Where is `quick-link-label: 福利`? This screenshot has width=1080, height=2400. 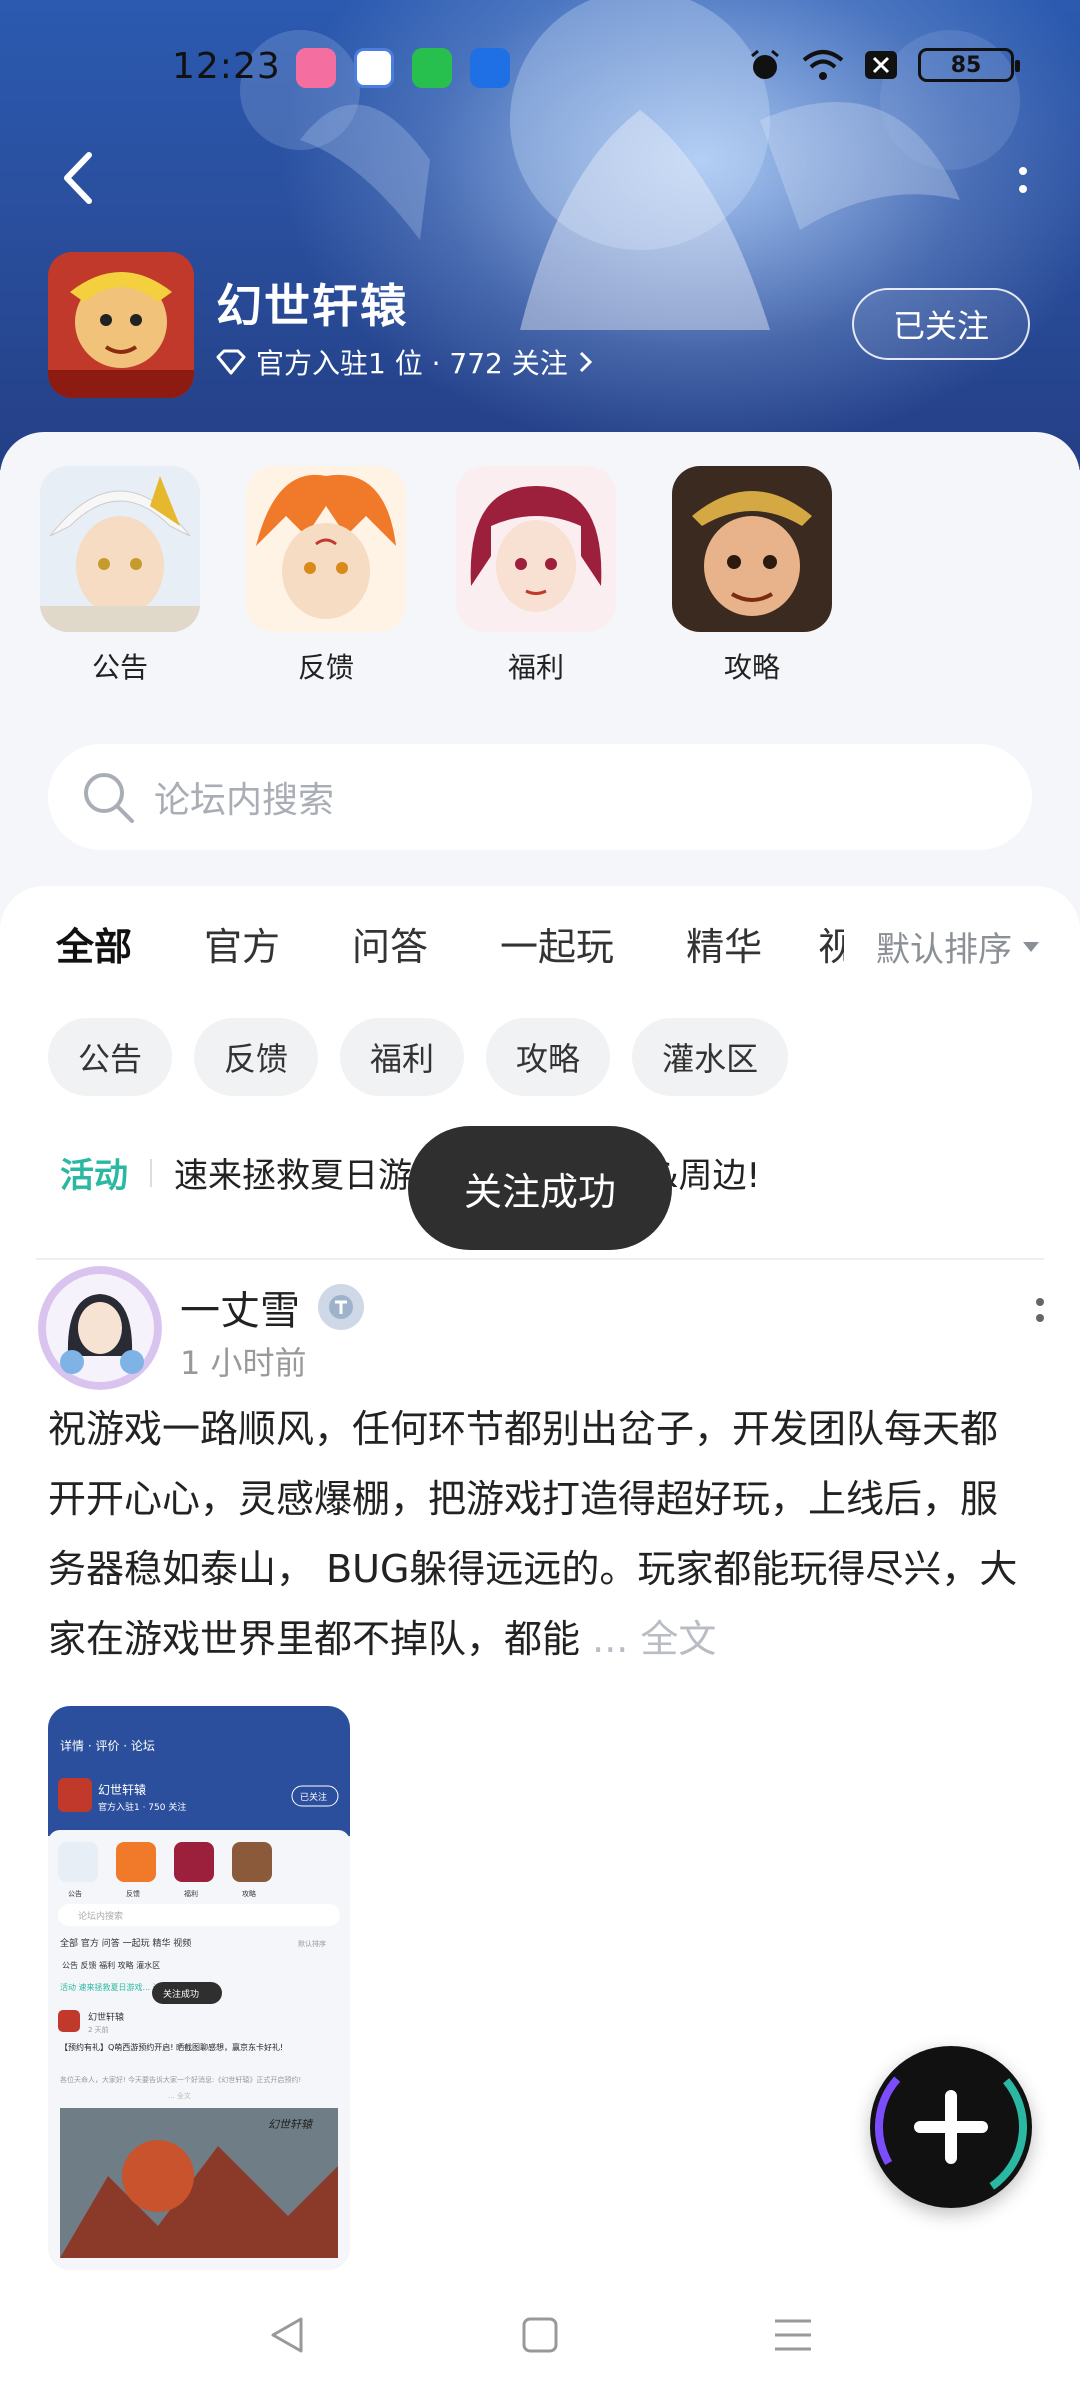
quick-link-label: 福利 is located at coordinates (535, 667).